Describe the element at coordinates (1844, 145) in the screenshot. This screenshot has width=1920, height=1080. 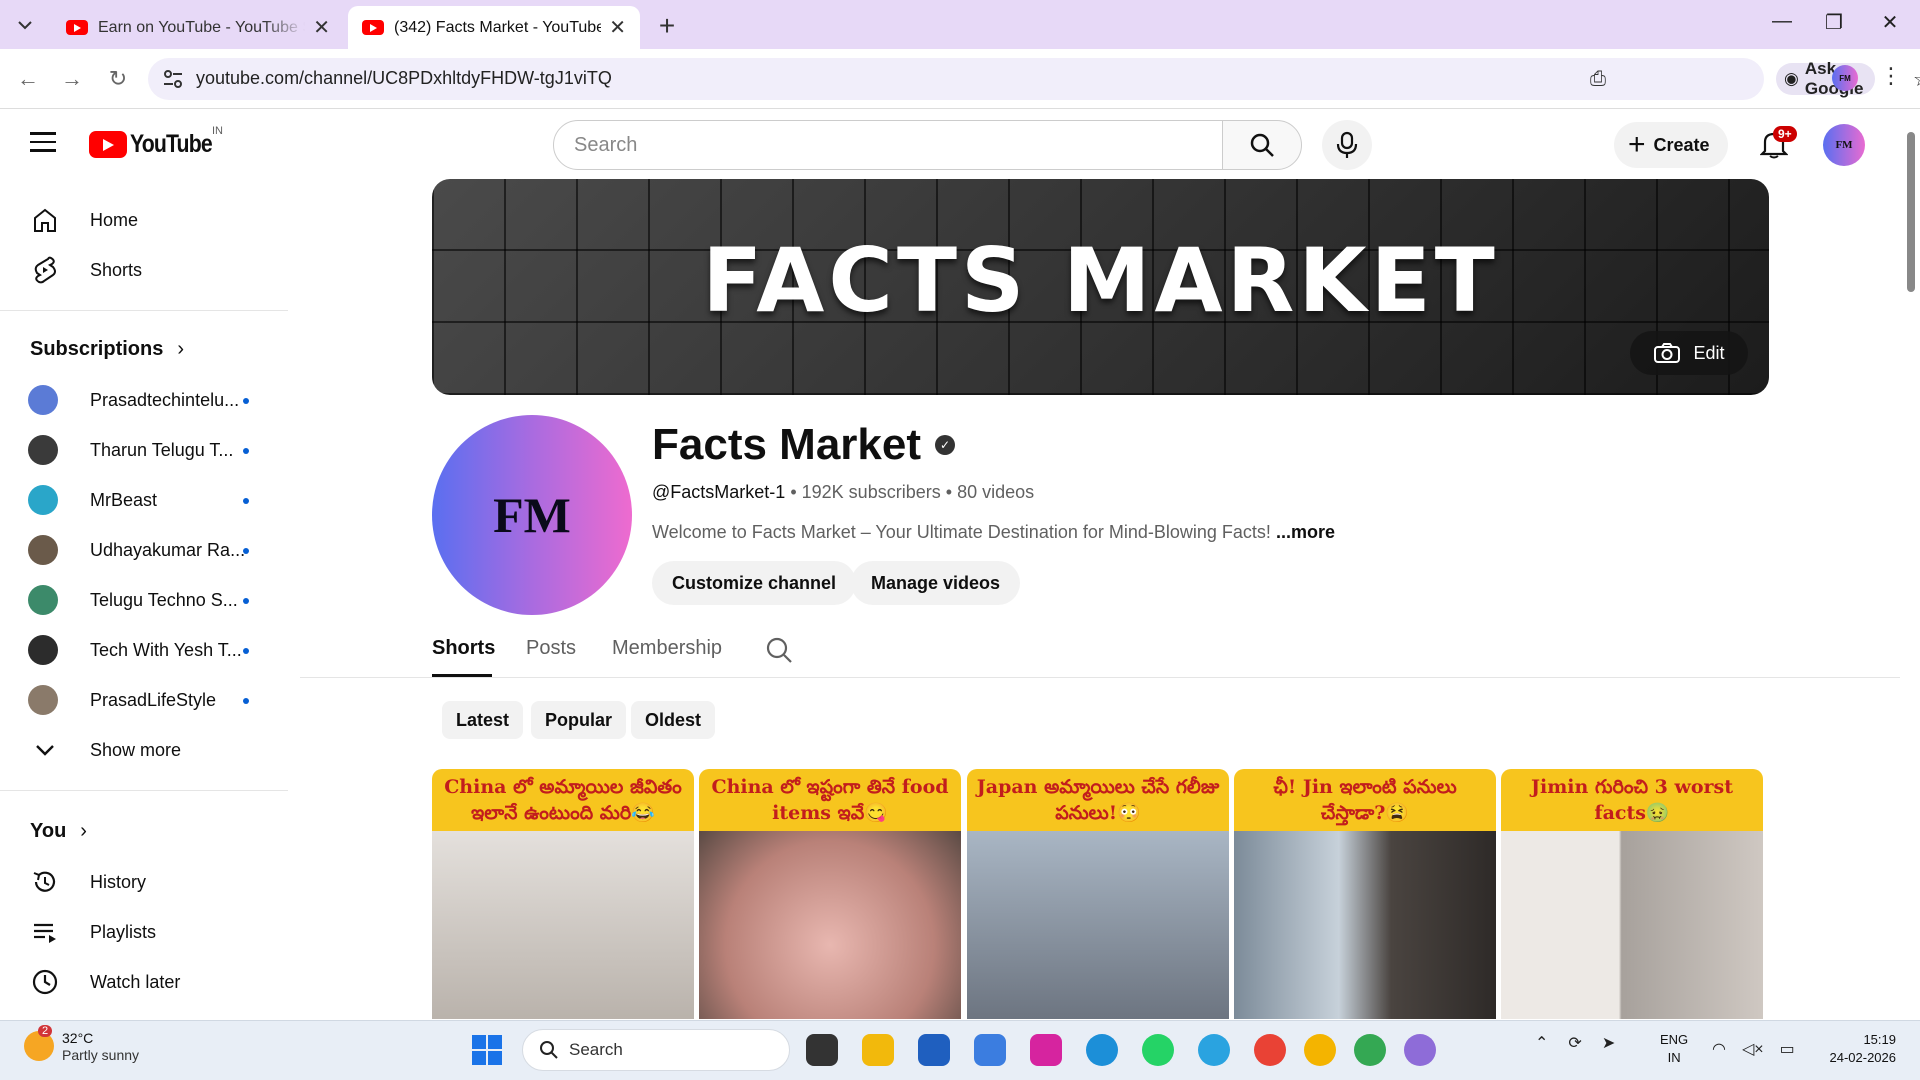
I see `account-avatar: FM` at that location.